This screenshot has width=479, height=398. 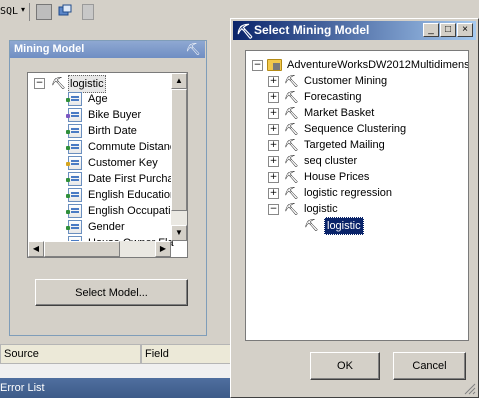 I want to click on scroll-thumb, so click(x=179, y=150).